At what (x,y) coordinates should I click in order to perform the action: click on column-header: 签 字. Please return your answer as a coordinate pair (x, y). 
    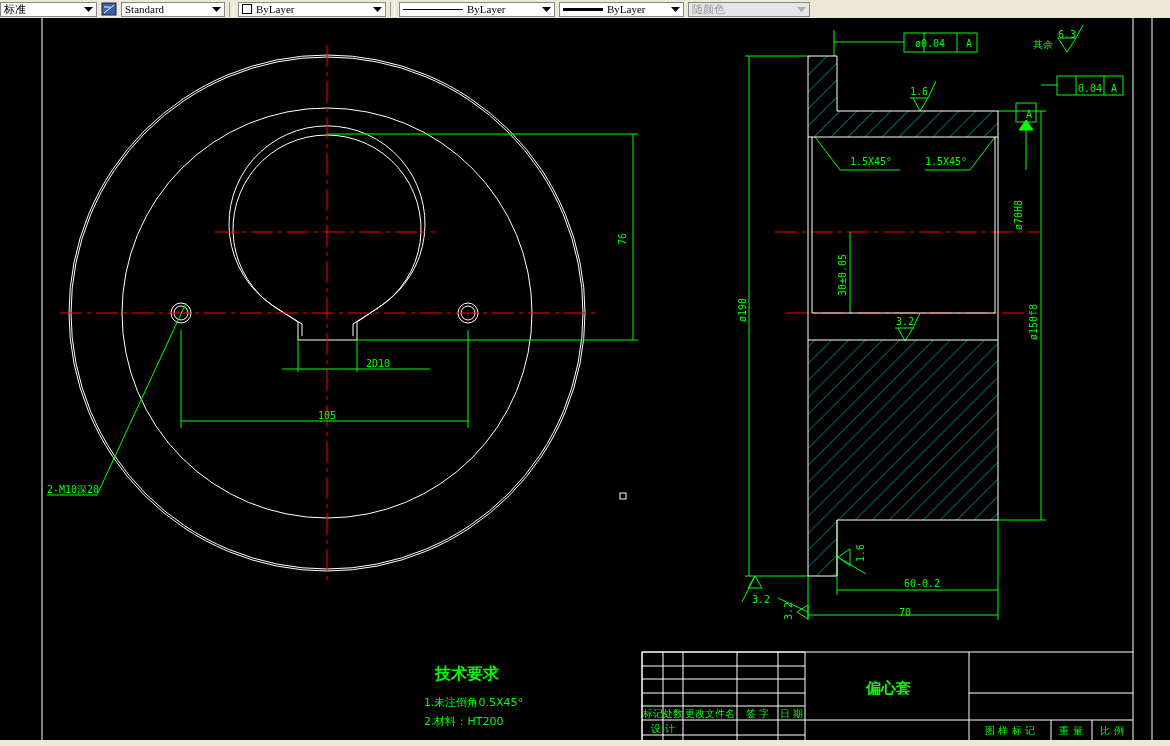
    Looking at the image, I should click on (757, 713).